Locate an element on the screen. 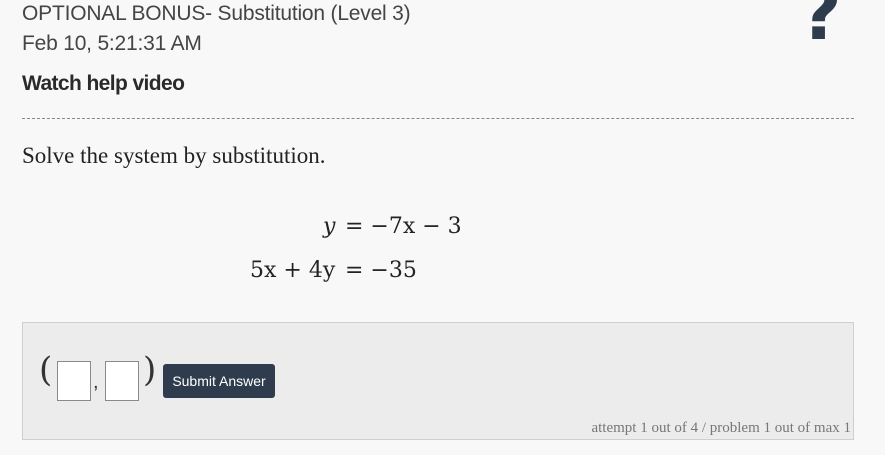 The width and height of the screenshot is (885, 455). divider is located at coordinates (438, 118).